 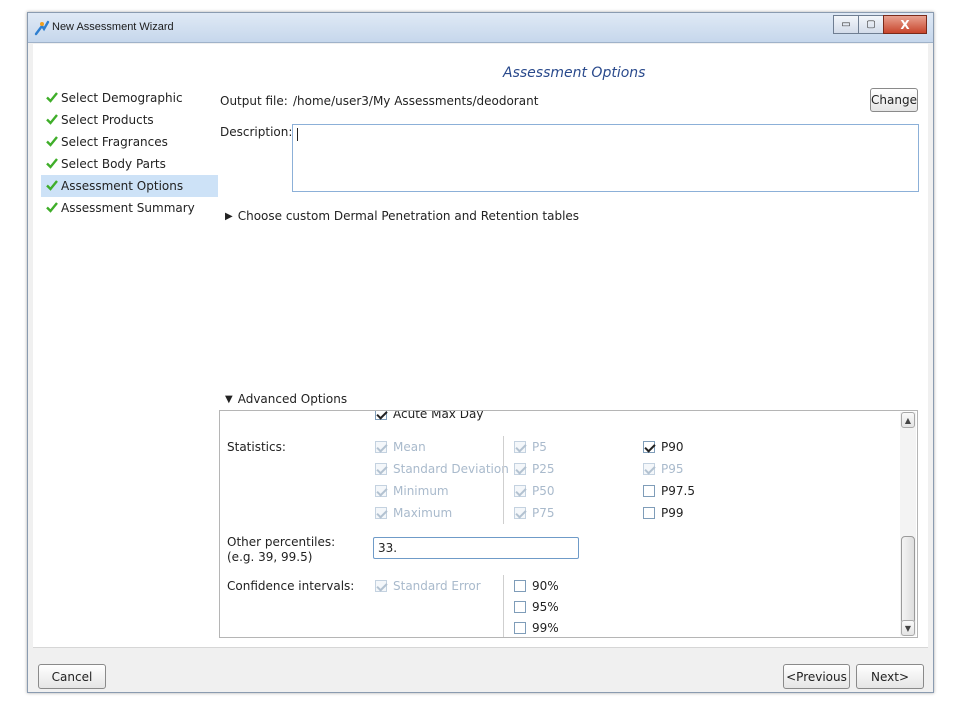 I want to click on stat-label: P97.5, so click(x=678, y=491).